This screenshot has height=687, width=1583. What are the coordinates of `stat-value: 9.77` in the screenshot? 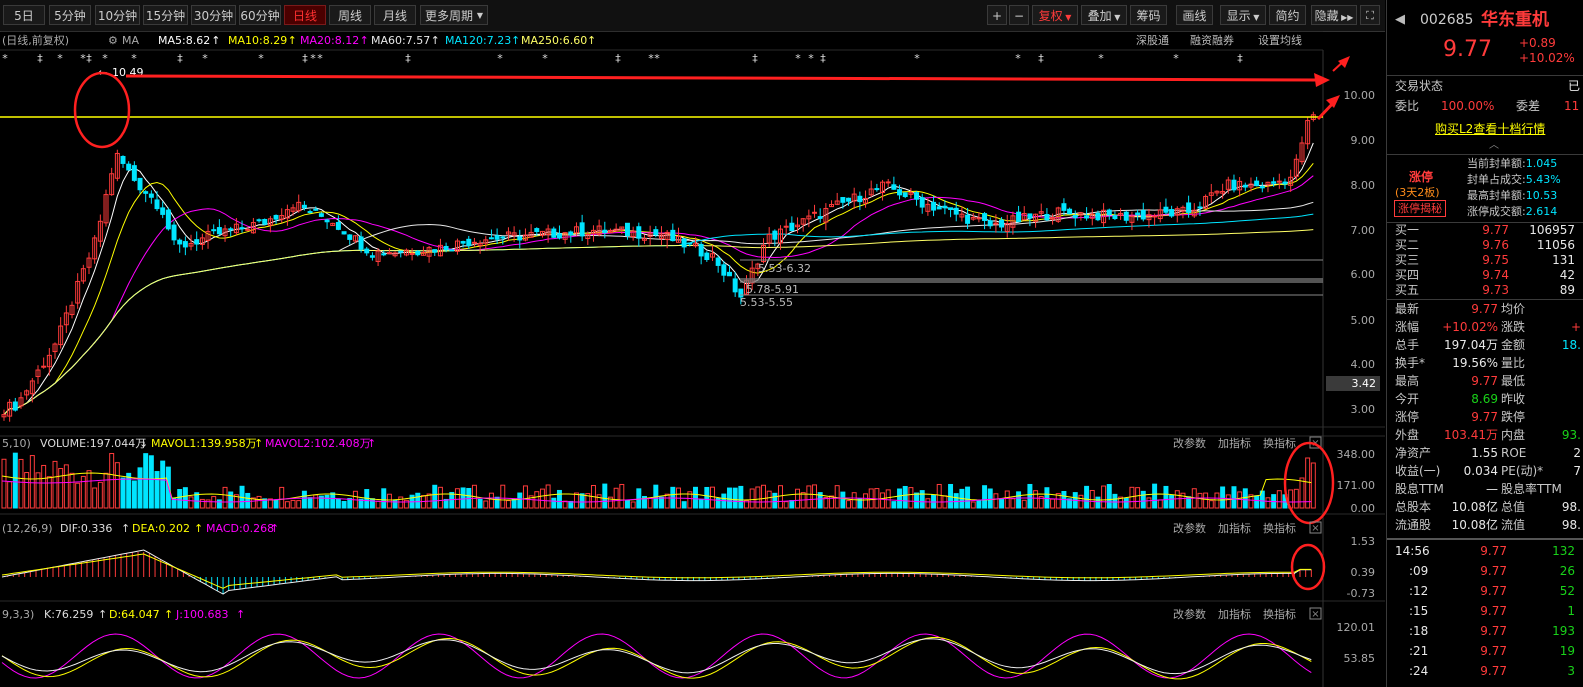 It's located at (1484, 309).